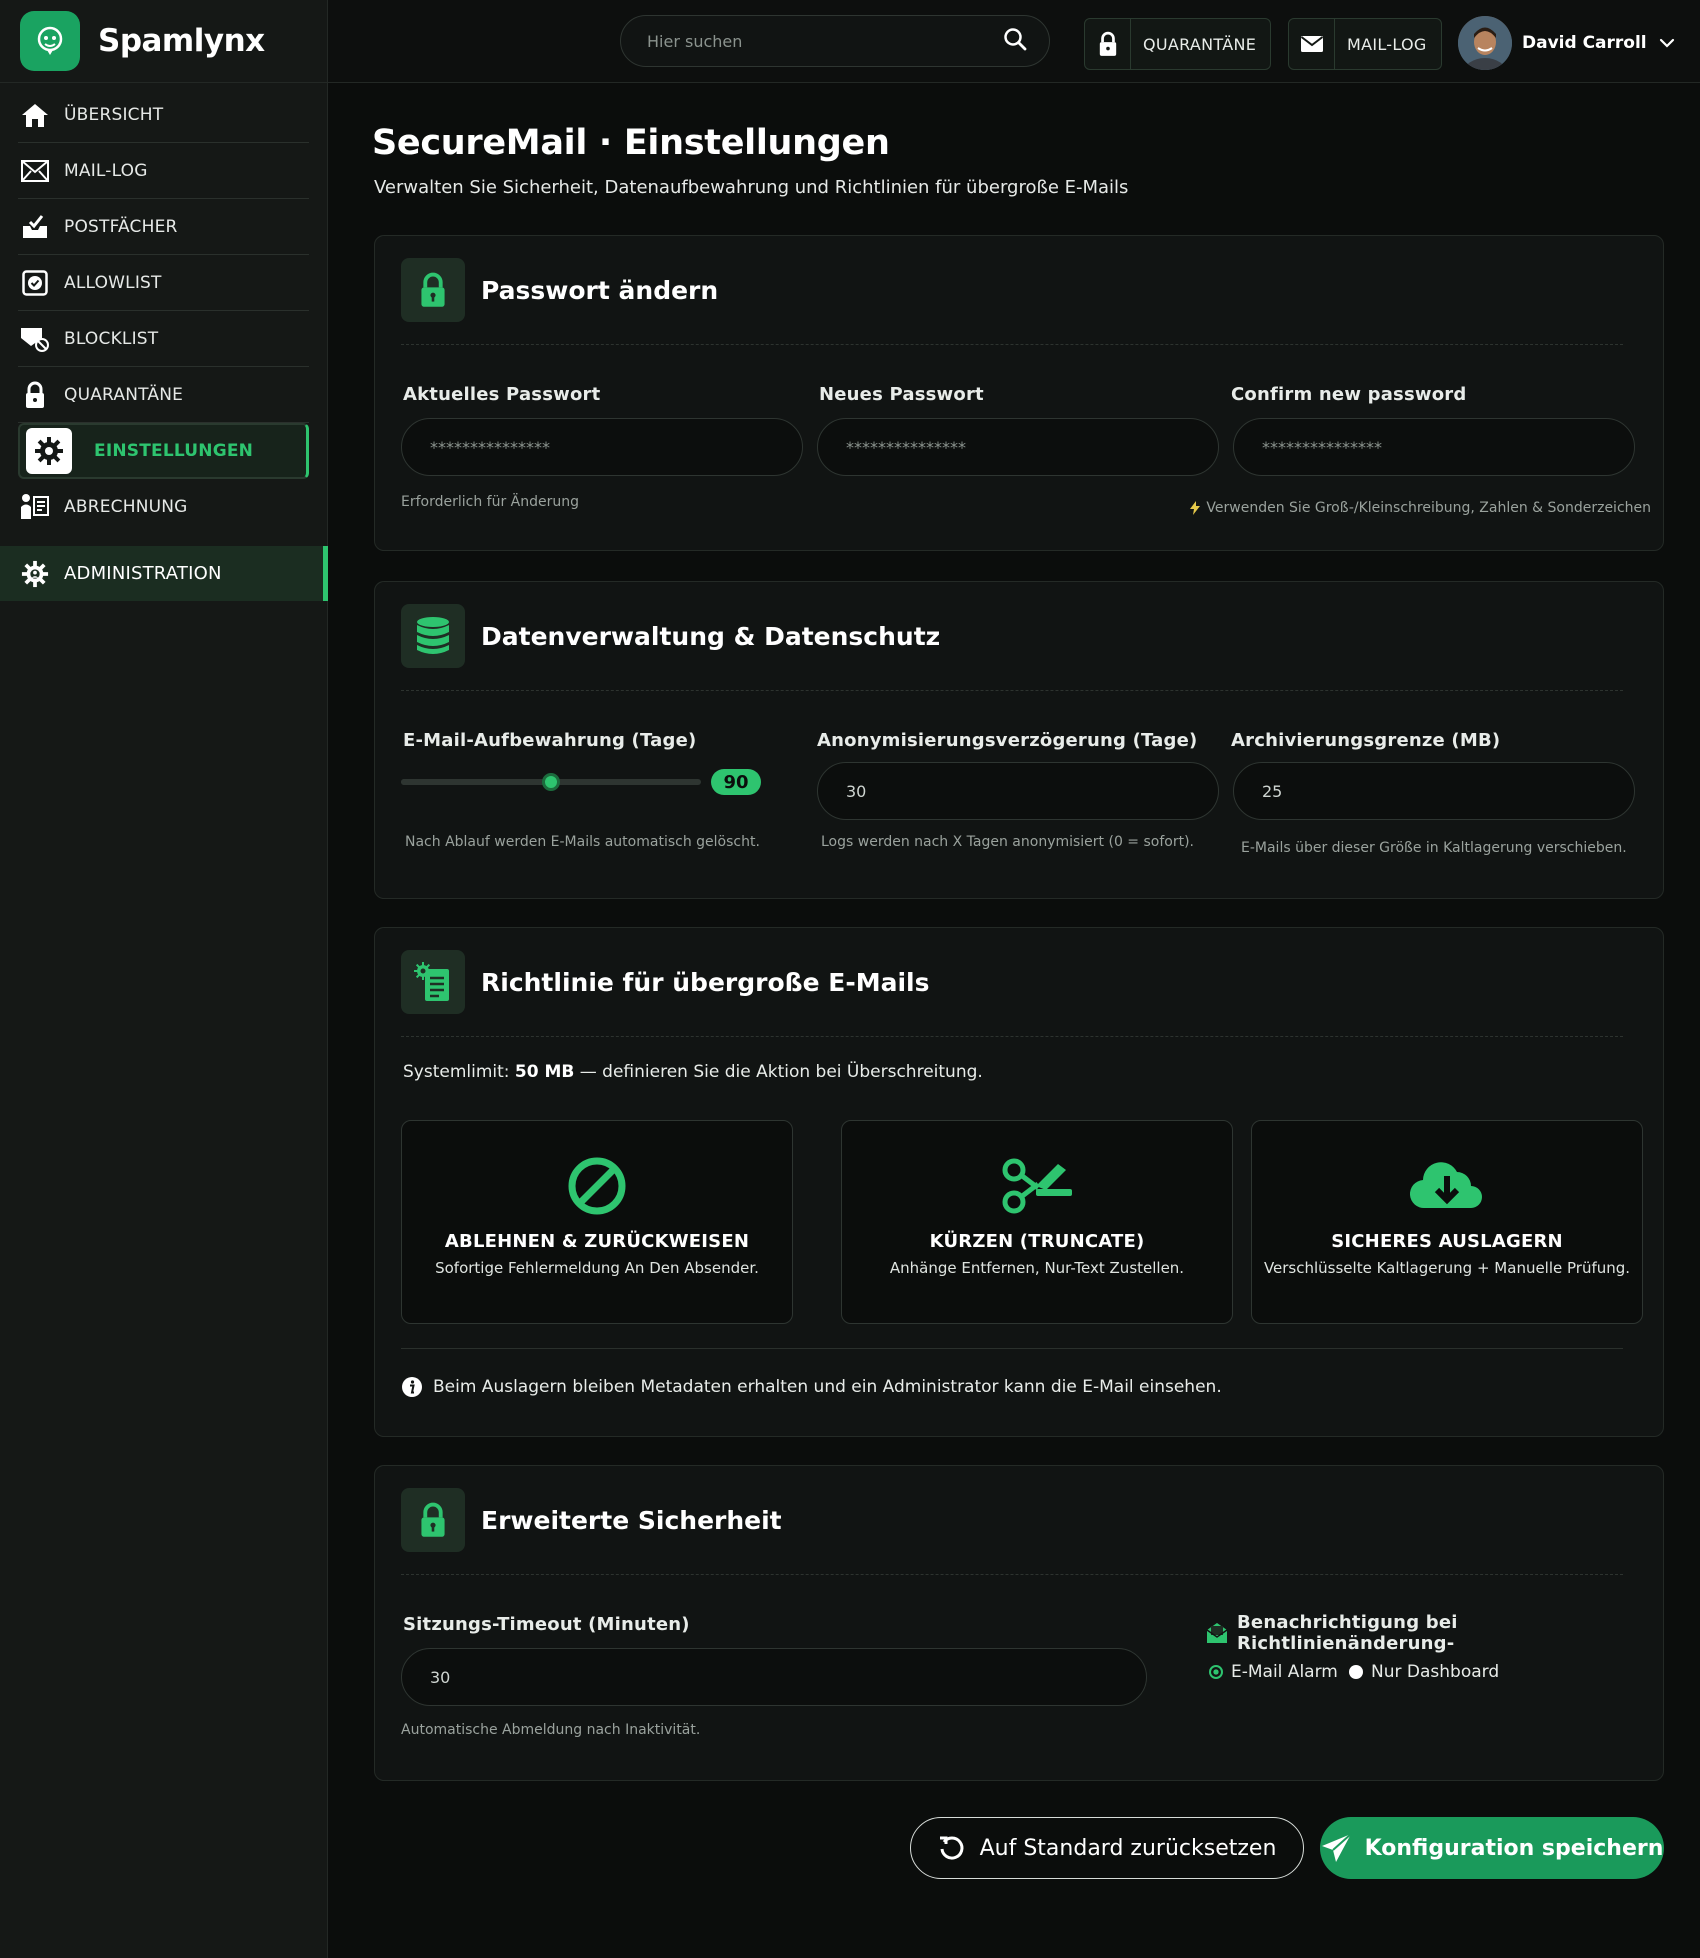 The image size is (1700, 1958). Describe the element at coordinates (1365, 44) in the screenshot. I see `mail-log-button: MAIL-LOG` at that location.